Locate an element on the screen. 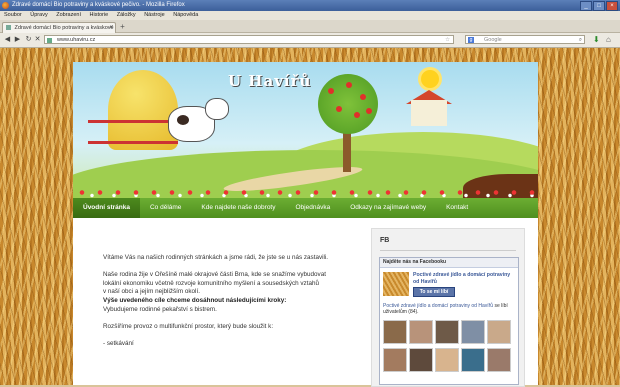 The height and width of the screenshot is (387, 620). nav-what-we-do: Co děláme is located at coordinates (165, 208).